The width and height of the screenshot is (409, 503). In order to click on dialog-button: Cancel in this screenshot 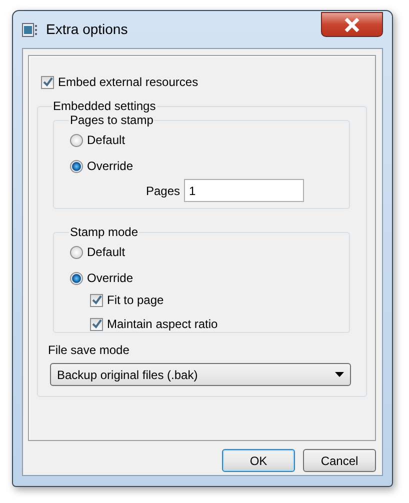, I will do `click(339, 460)`.